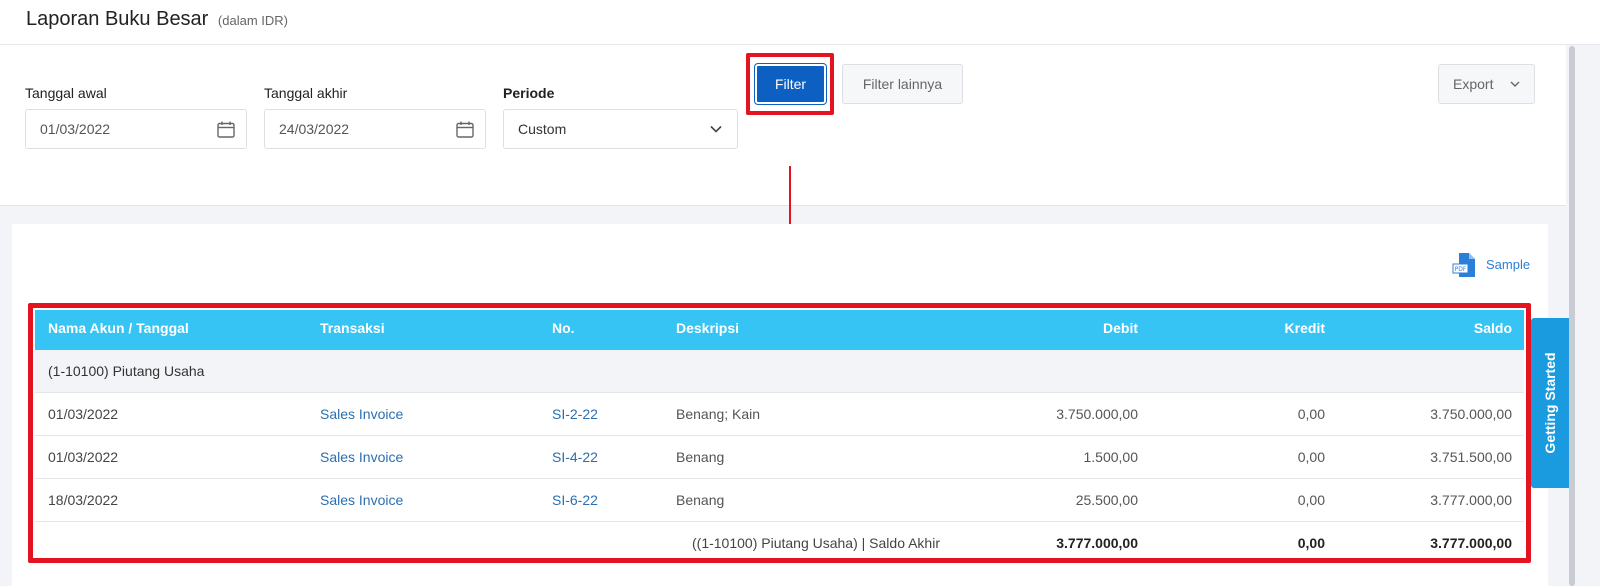  Describe the element at coordinates (1305, 328) in the screenshot. I see `column-header-credit: Kredit` at that location.